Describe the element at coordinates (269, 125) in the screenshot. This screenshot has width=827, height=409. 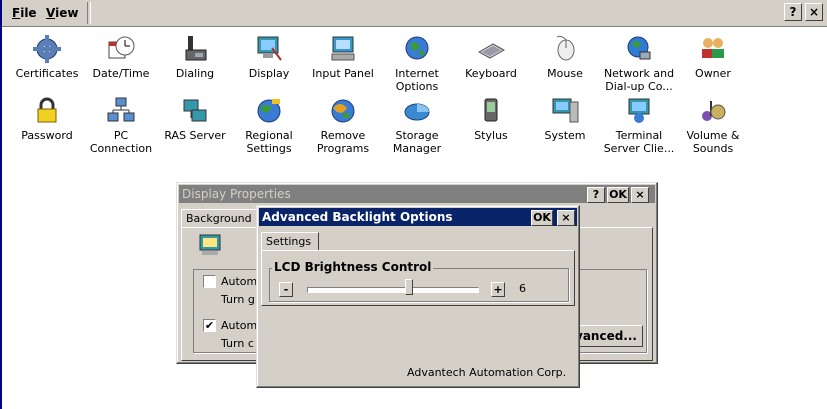
I see `cp-item-regional-settings: Regional Settings` at that location.